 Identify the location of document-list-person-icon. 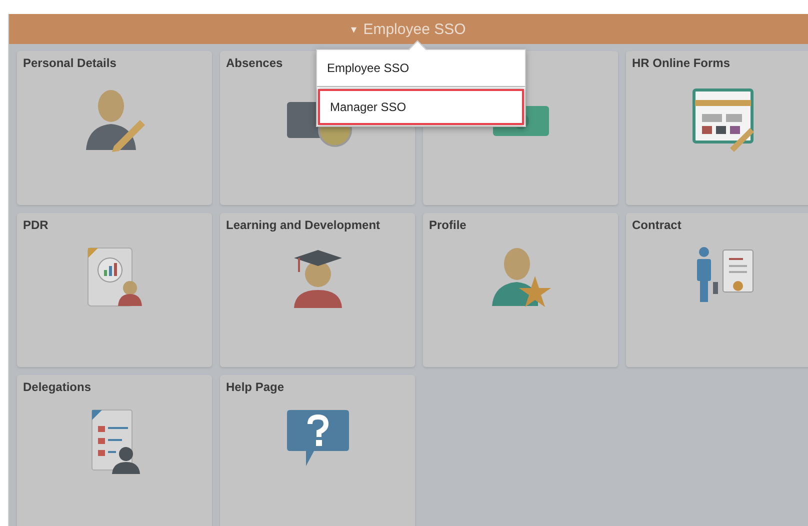
(115, 441).